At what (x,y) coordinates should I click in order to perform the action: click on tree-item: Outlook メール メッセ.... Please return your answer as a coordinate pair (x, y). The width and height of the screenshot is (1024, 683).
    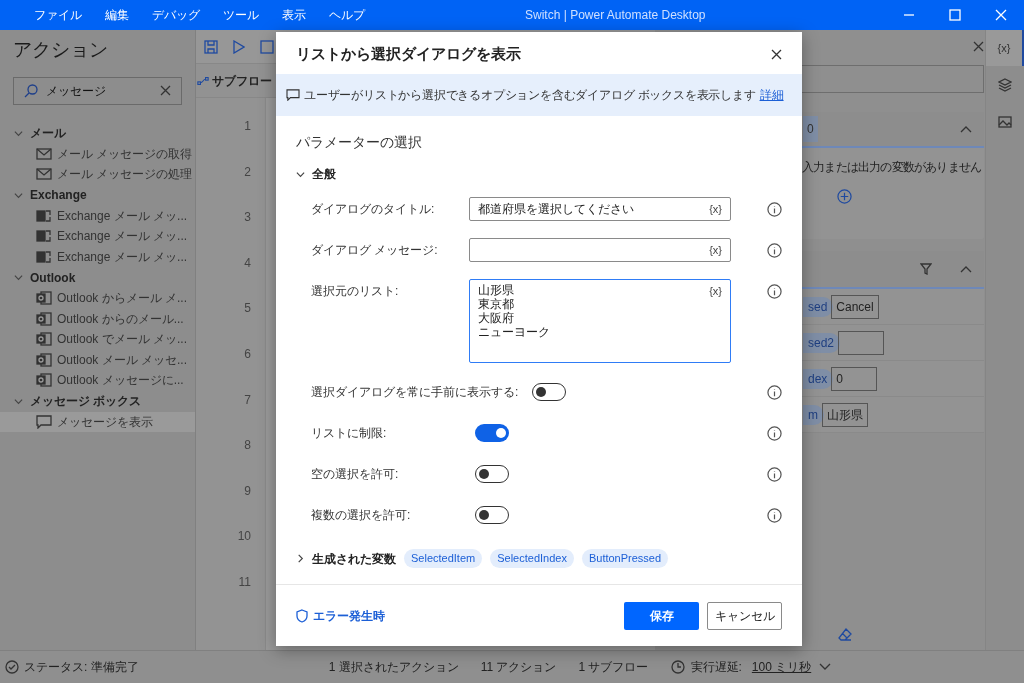
    Looking at the image, I should click on (97, 359).